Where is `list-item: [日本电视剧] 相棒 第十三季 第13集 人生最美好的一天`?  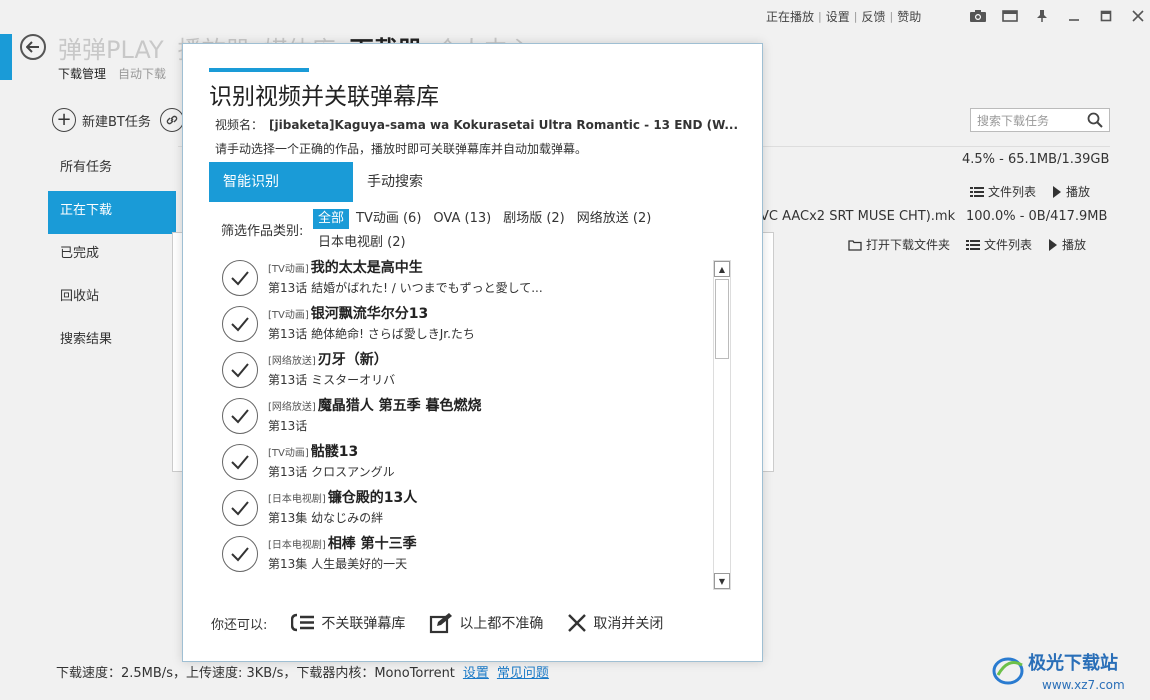 list-item: [日本电视剧] 相棒 第十三季 第13集 人生最美好的一天 is located at coordinates (315, 556).